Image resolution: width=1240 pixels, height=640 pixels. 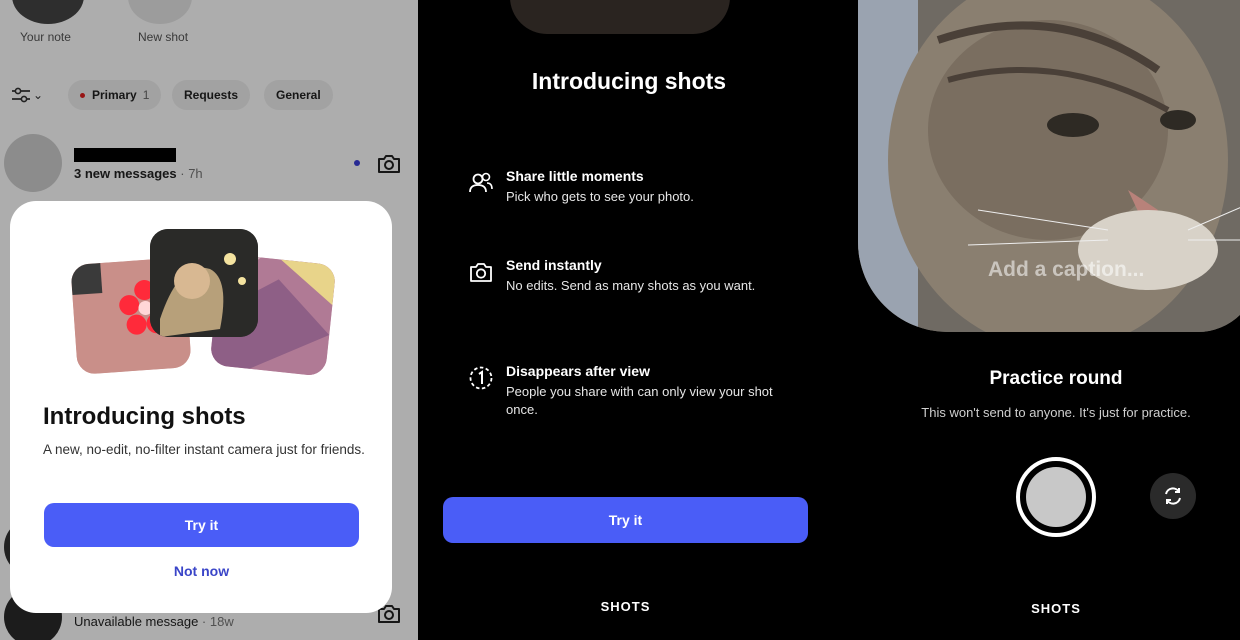 I want to click on flip-camera-icon, so click(x=1173, y=496).